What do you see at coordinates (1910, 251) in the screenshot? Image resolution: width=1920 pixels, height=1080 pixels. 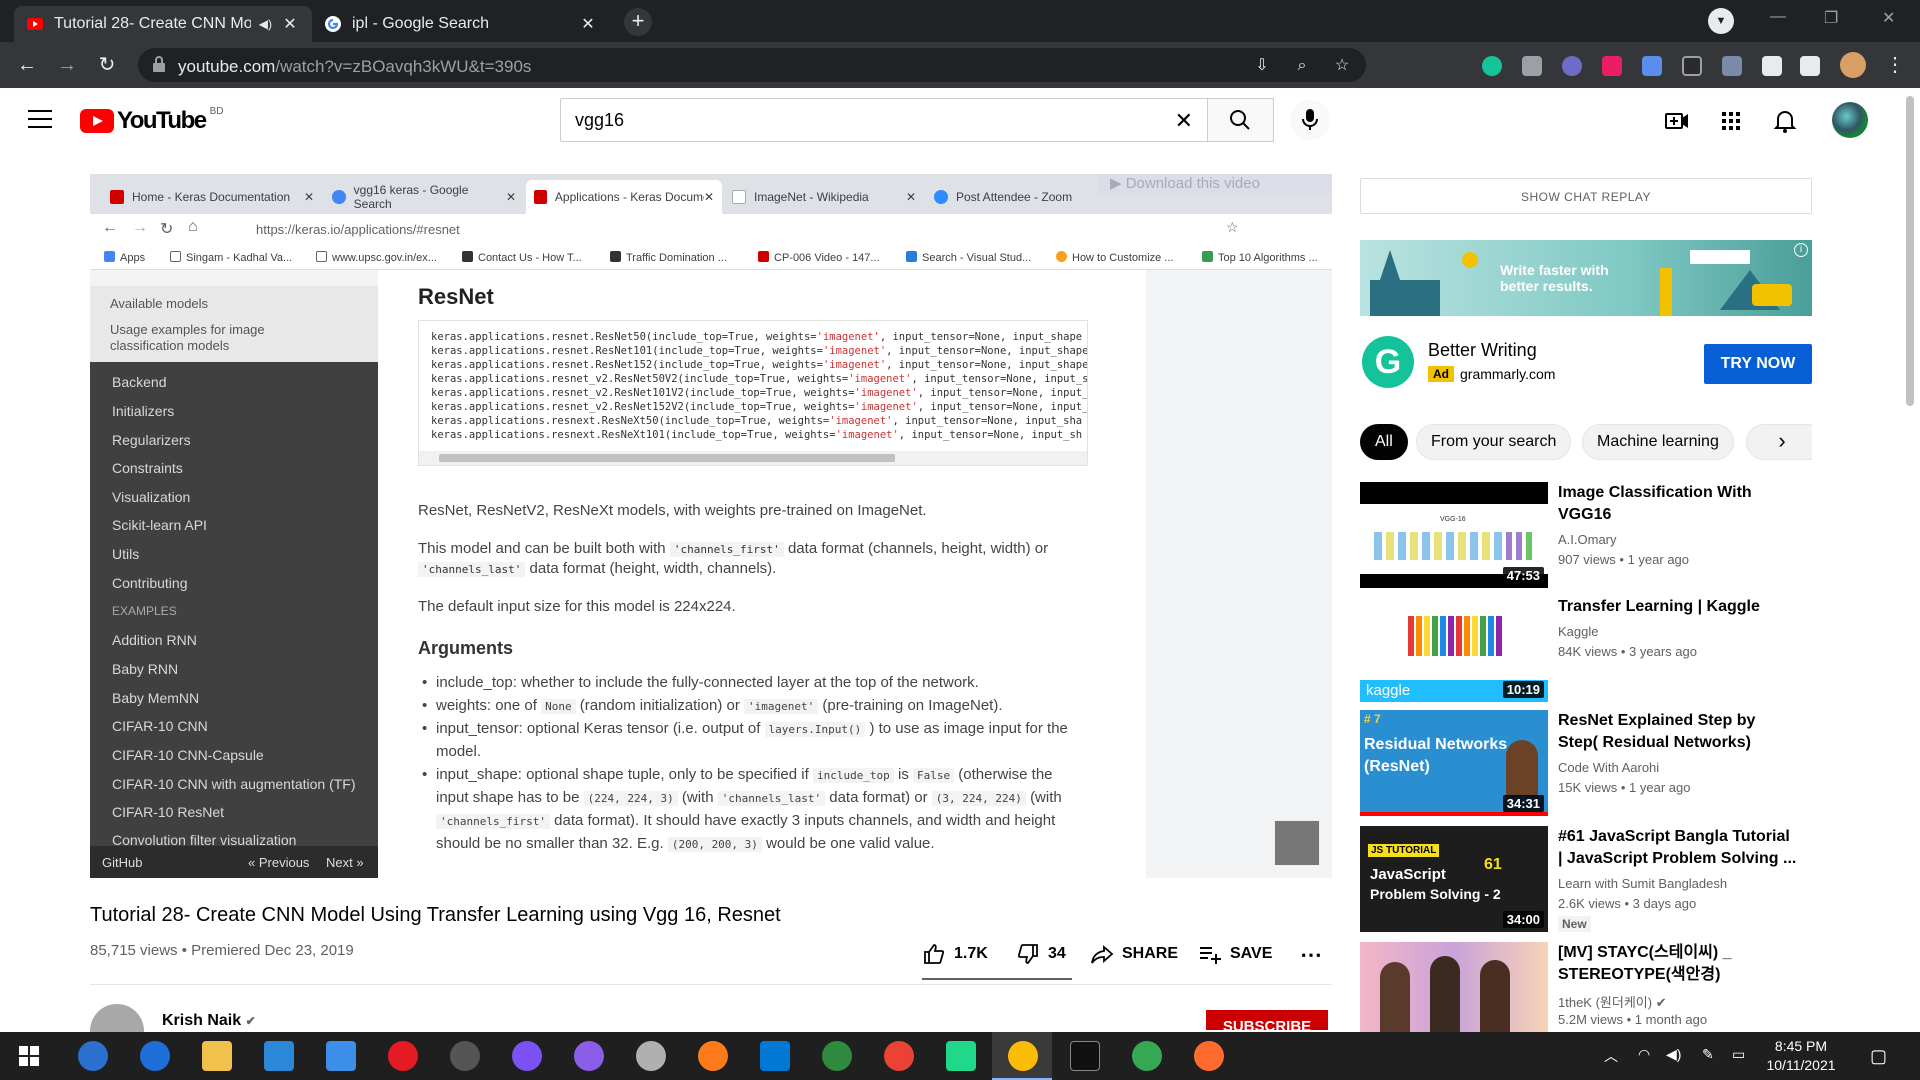 I see `page-scrollbar` at bounding box center [1910, 251].